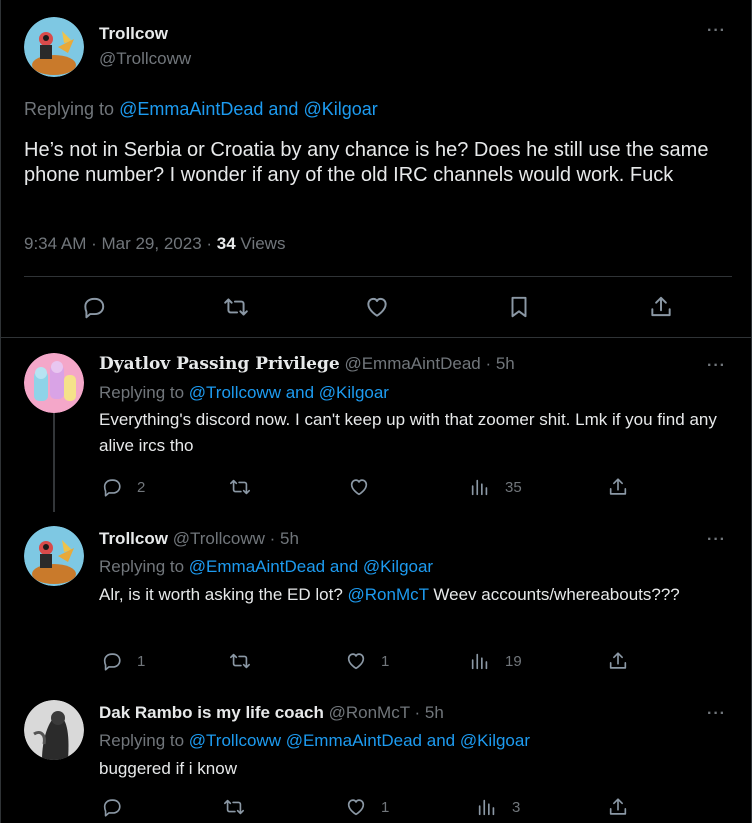  I want to click on author-handle: @RonMcT · 5h, so click(386, 712).